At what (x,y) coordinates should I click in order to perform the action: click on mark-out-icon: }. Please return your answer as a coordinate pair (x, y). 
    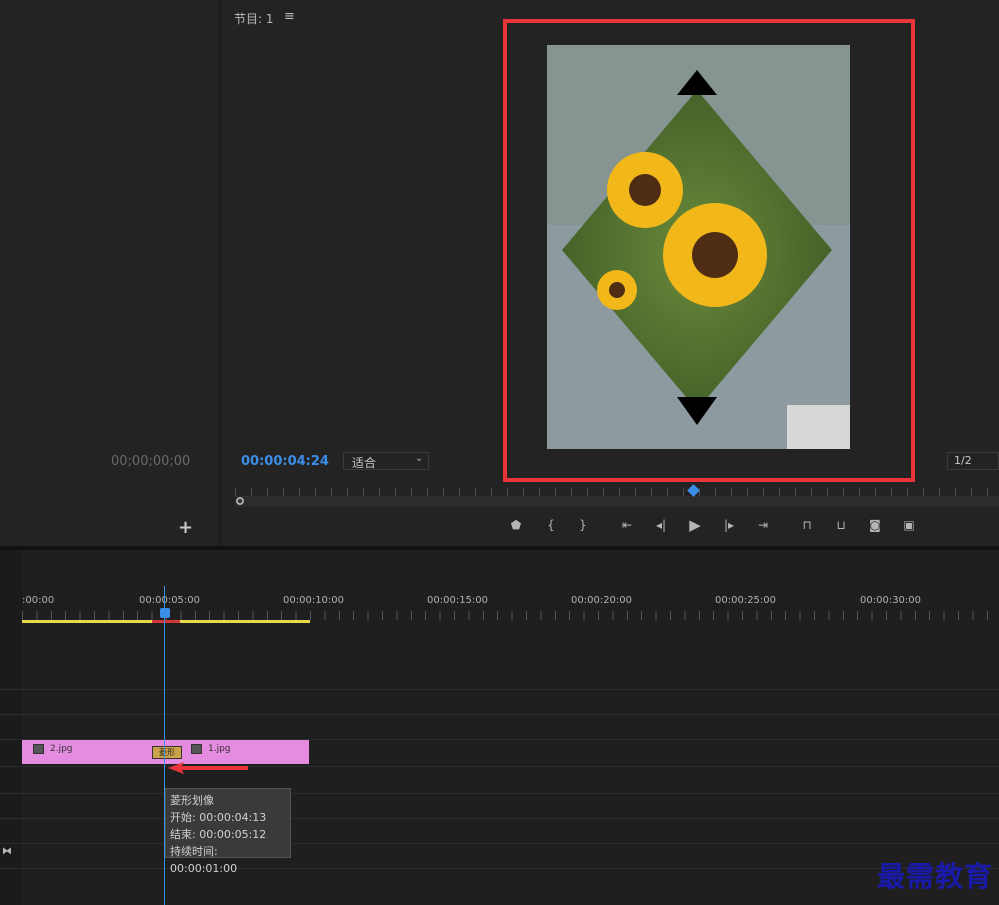
    Looking at the image, I should click on (583, 525).